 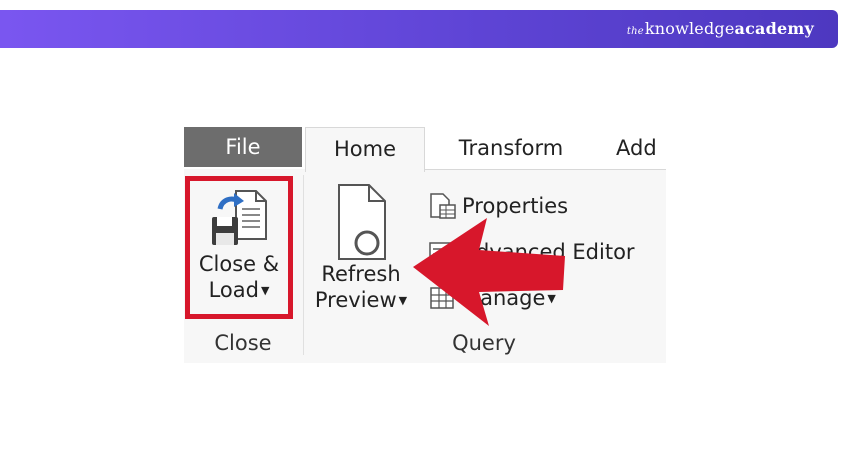 I want to click on tab-underline, so click(x=545, y=169).